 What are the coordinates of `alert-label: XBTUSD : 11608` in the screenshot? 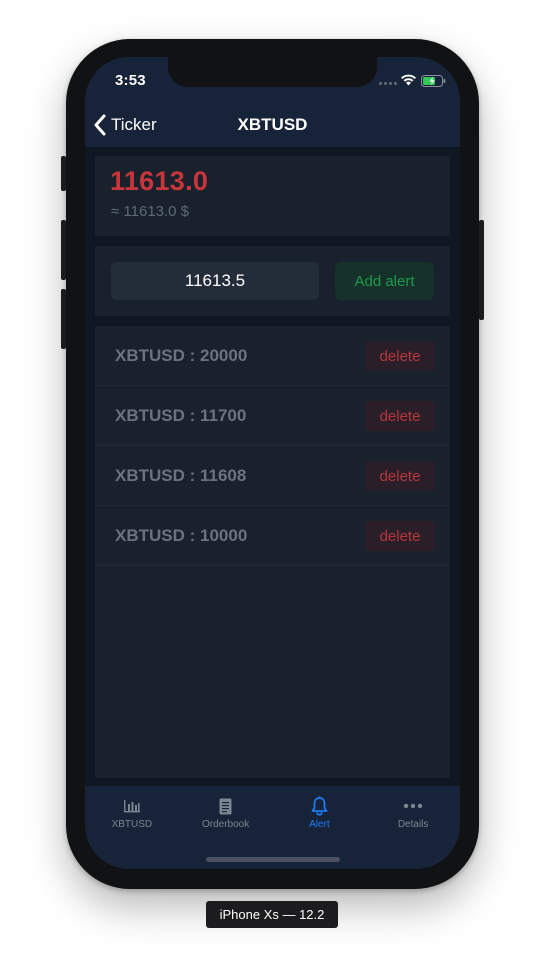 It's located at (181, 475).